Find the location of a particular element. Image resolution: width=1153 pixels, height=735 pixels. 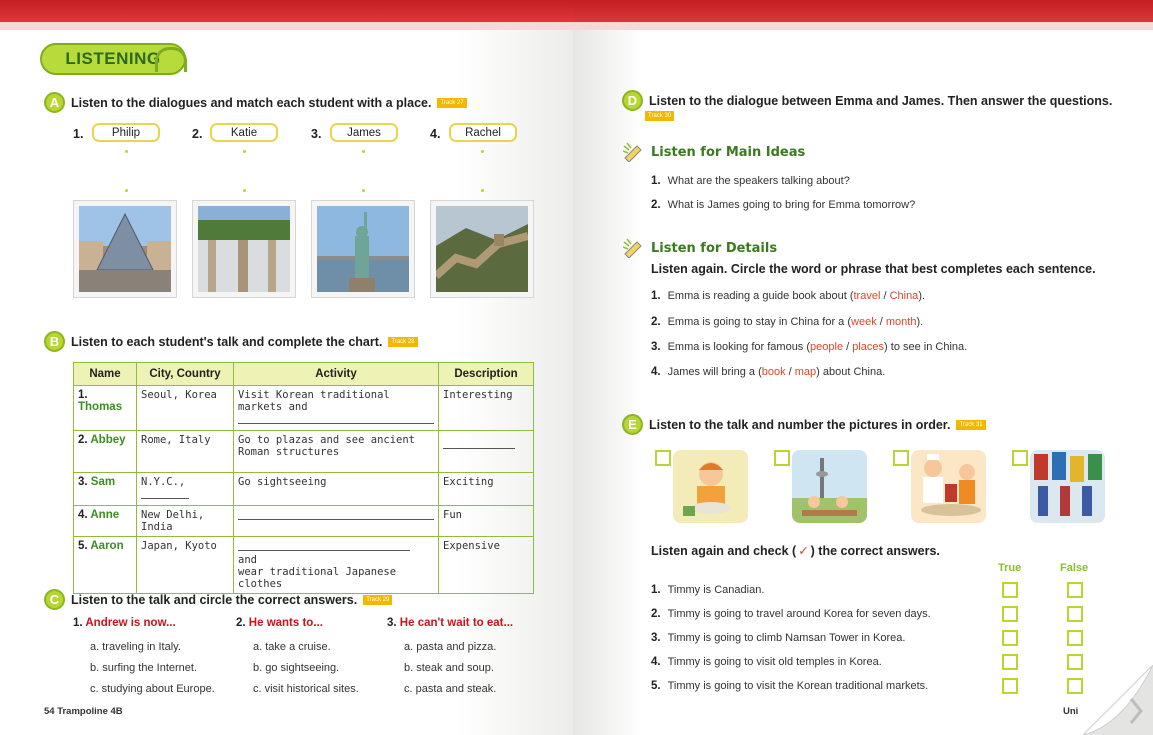

student-name: Thomas is located at coordinates (100, 407).